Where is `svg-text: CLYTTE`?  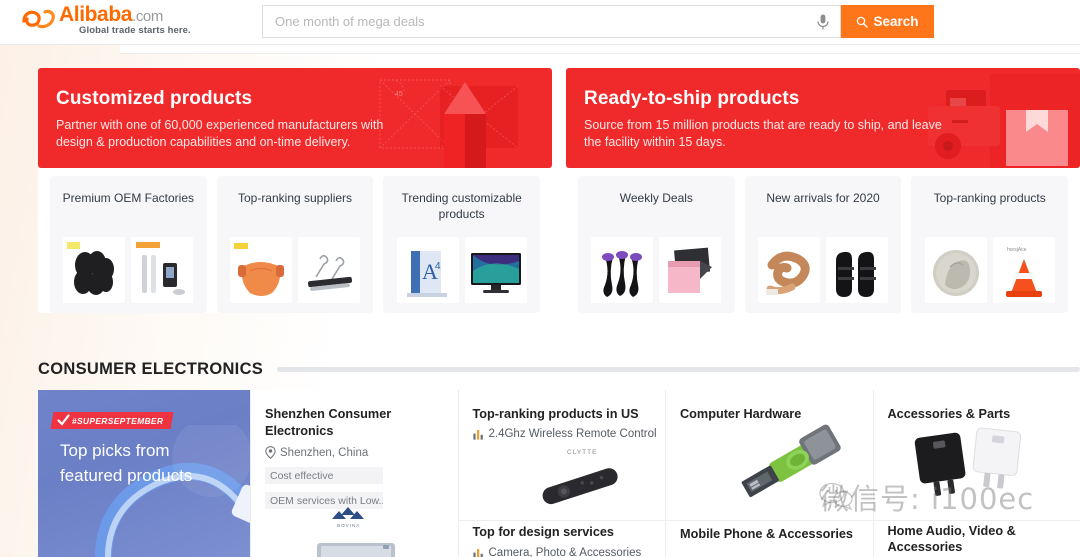 svg-text: CLYTTE is located at coordinates (582, 452).